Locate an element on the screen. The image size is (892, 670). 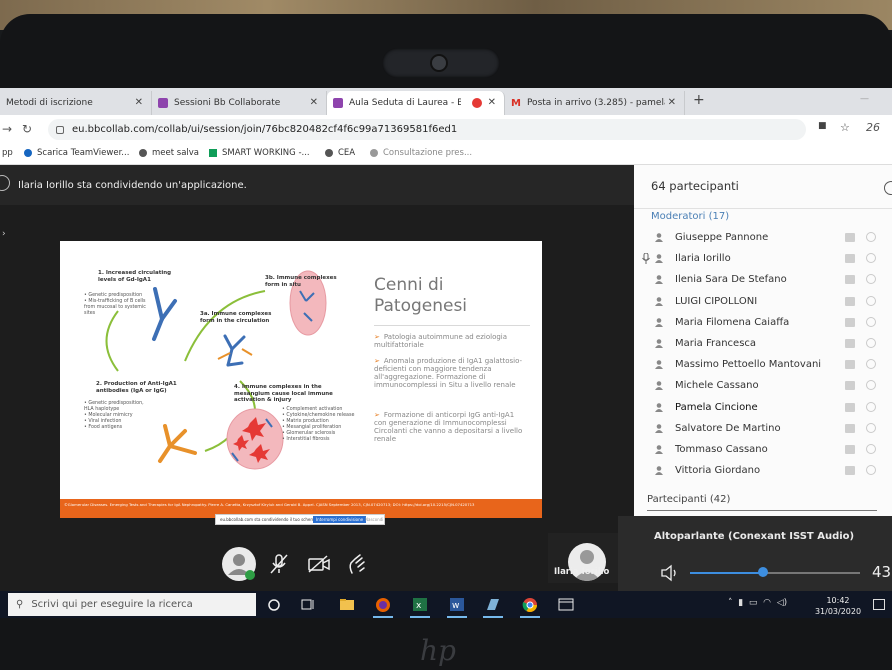
tab-metodi-iscrizione: Metodi di iscrizione ✕ is located at coordinates (76, 103).